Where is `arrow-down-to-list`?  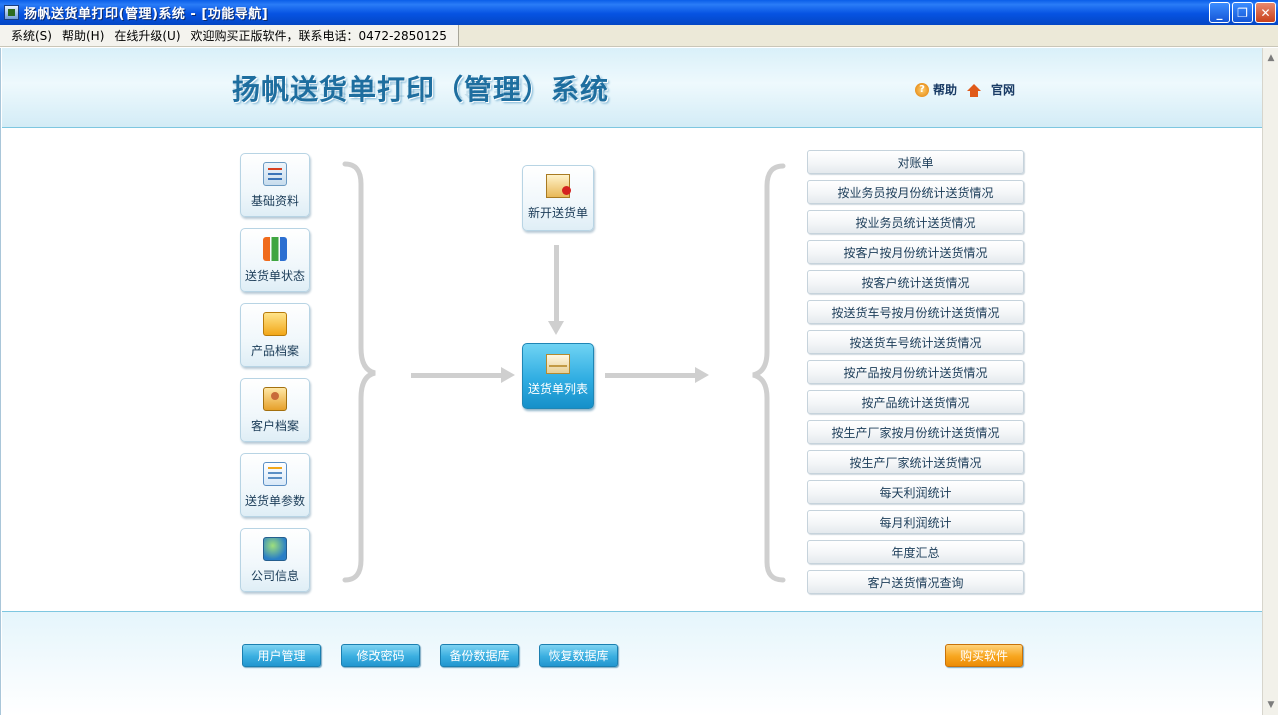 arrow-down-to-list is located at coordinates (556, 290).